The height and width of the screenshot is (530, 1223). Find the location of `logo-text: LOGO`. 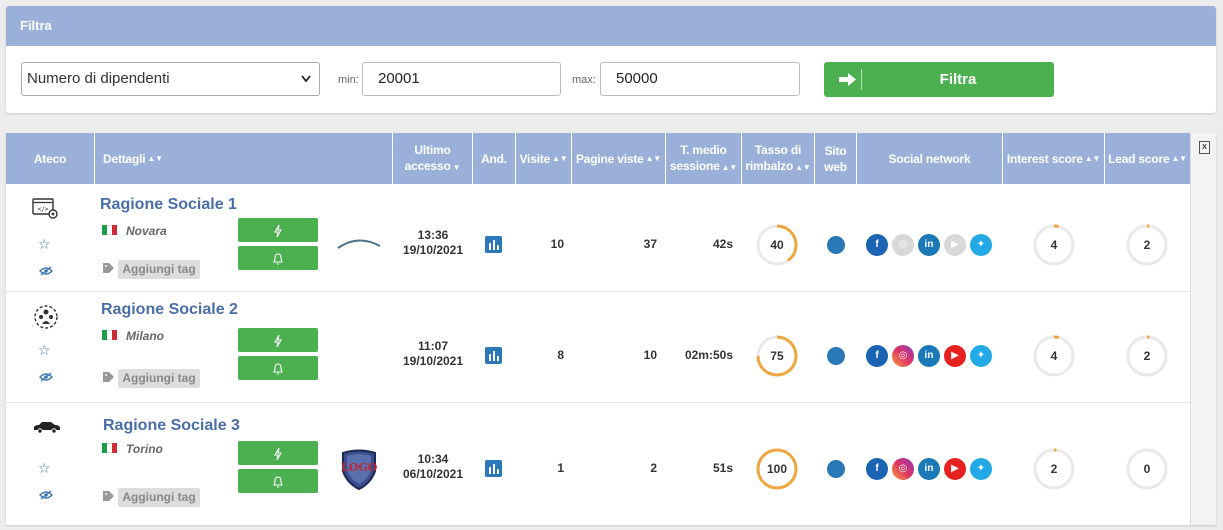

logo-text: LOGO is located at coordinates (359, 467).